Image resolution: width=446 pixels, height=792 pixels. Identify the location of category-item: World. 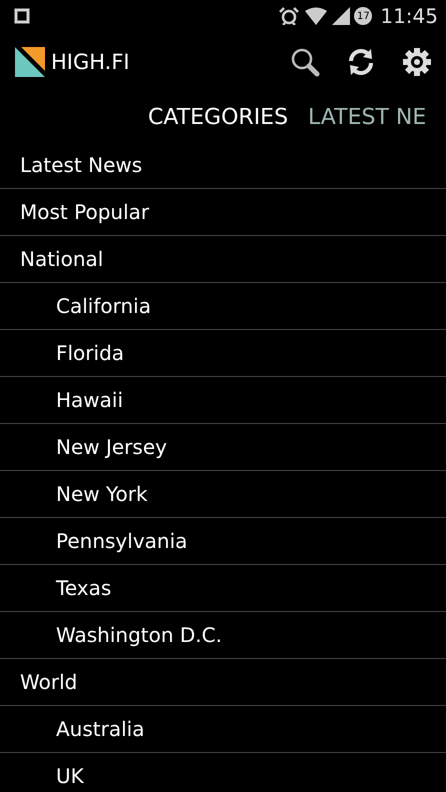
(223, 682).